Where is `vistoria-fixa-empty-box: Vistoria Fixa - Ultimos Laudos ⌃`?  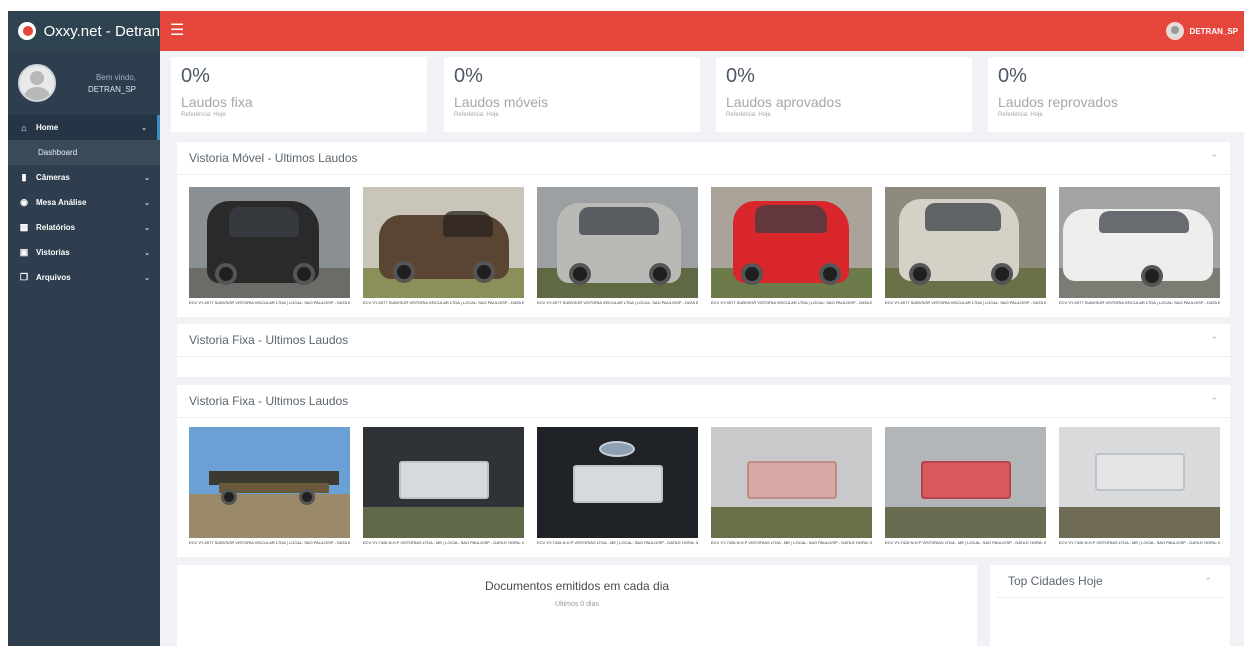 vistoria-fixa-empty-box: Vistoria Fixa - Ultimos Laudos ⌃ is located at coordinates (703, 350).